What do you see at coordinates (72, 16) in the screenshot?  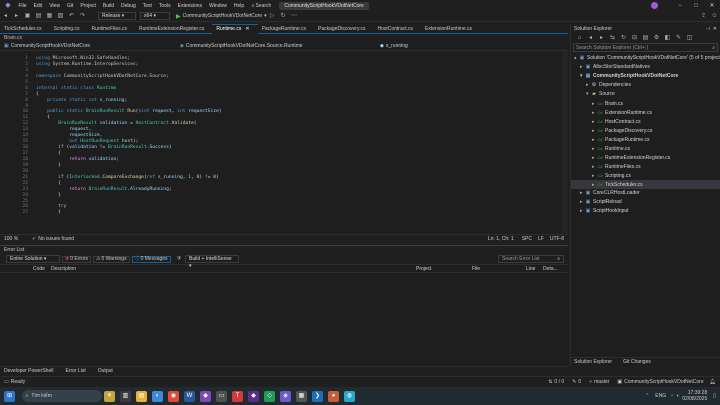 I see `undo-icon: ↶` at bounding box center [72, 16].